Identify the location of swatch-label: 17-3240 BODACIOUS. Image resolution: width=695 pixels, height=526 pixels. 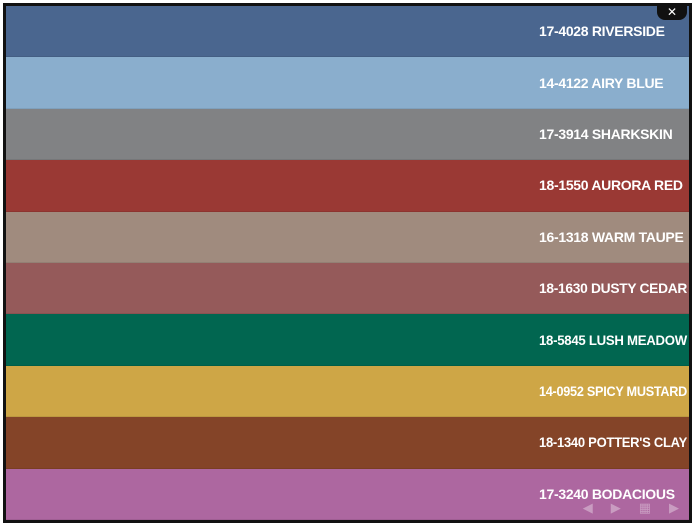
(607, 493).